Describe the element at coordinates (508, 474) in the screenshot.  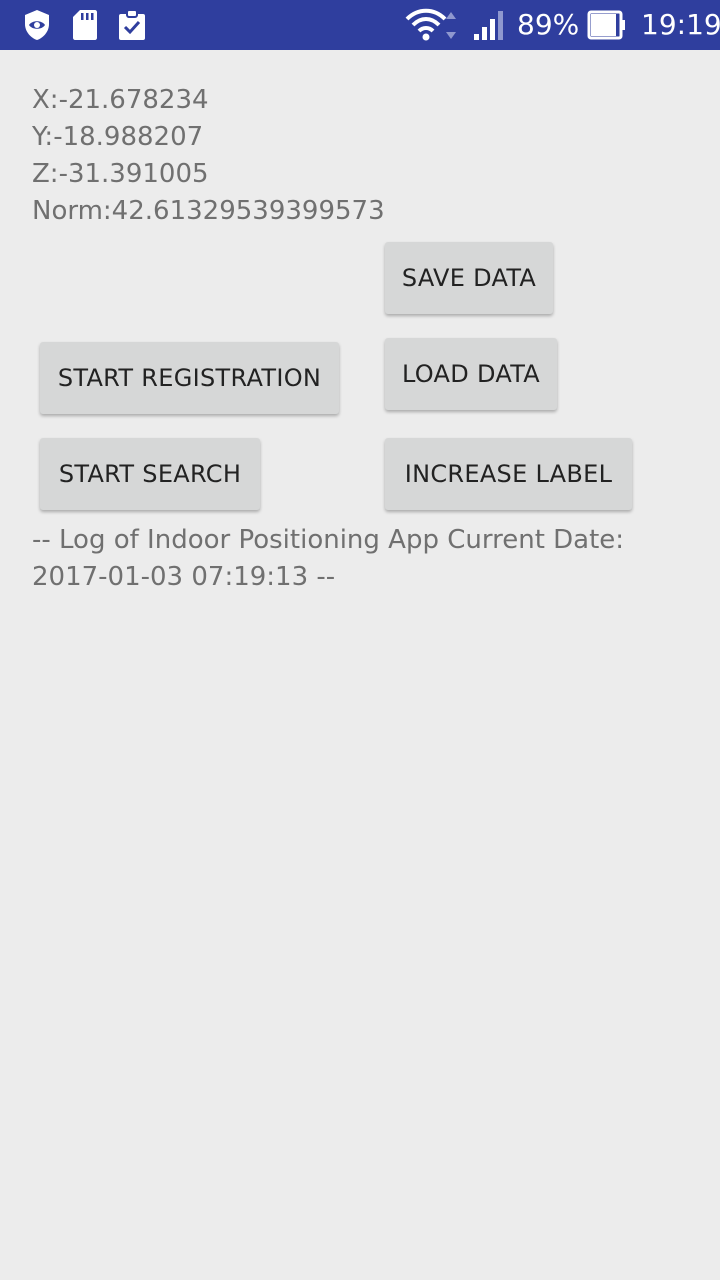
I see `increase-label-button: INCREASE LABEL` at that location.